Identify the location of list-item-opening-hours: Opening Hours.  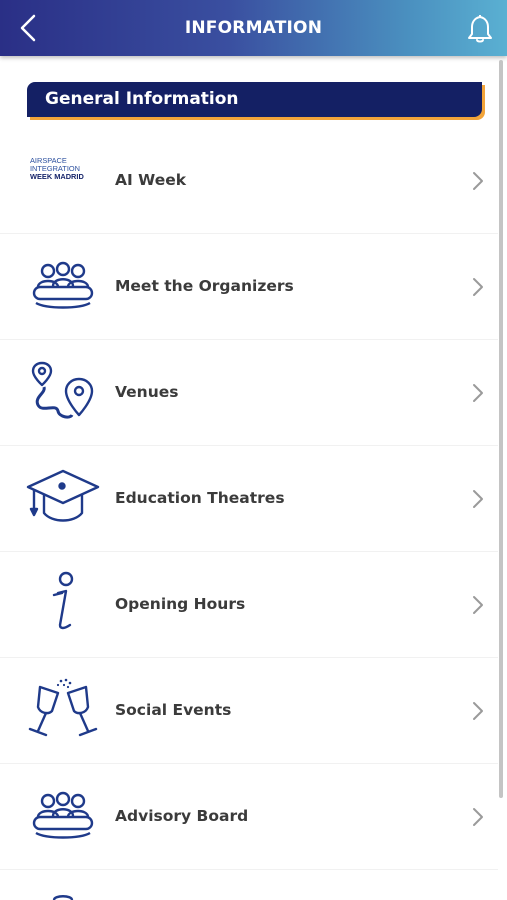
(249, 604).